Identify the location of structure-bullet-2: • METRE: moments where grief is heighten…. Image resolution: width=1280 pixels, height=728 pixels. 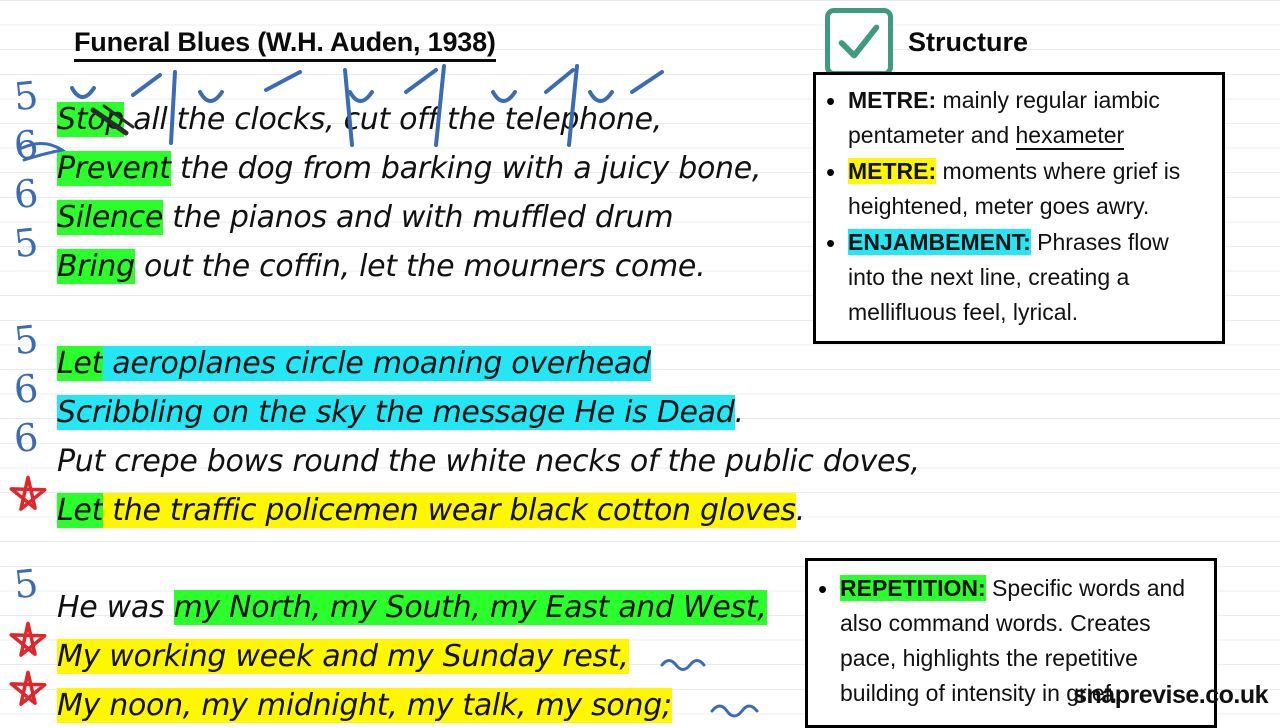
(1019, 189).